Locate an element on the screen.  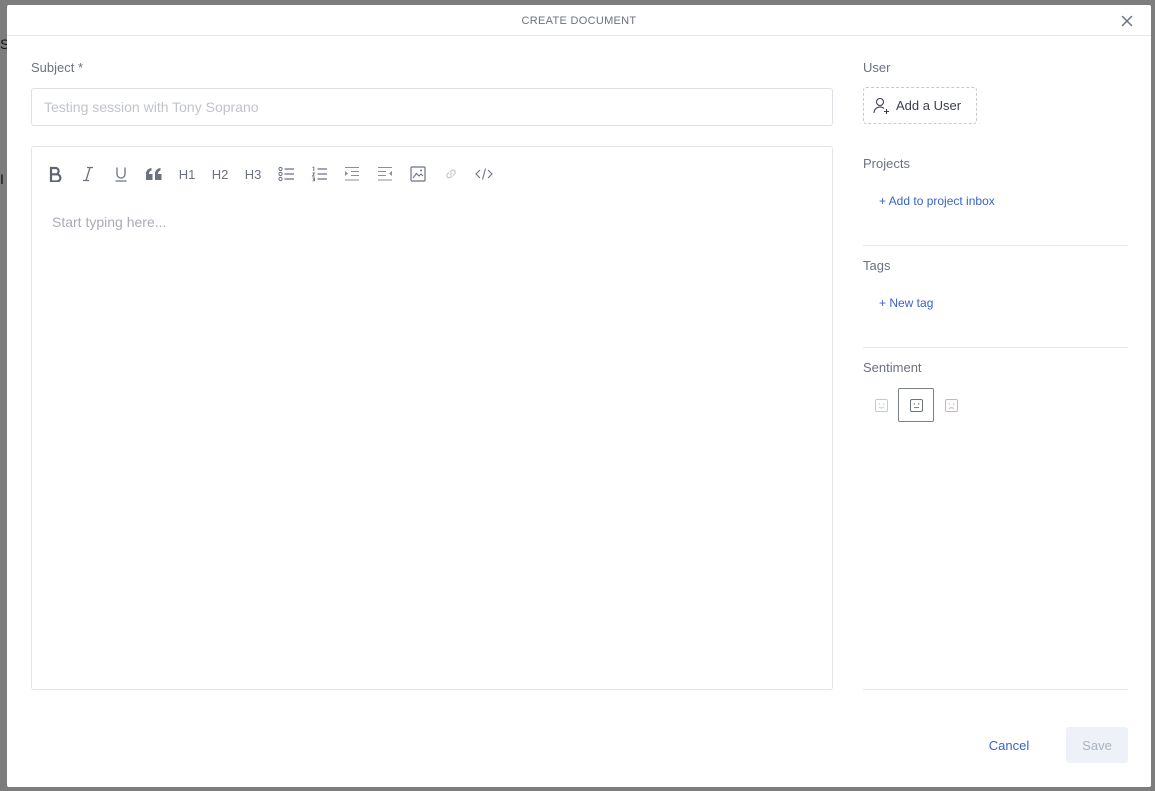
image-icon is located at coordinates (418, 174).